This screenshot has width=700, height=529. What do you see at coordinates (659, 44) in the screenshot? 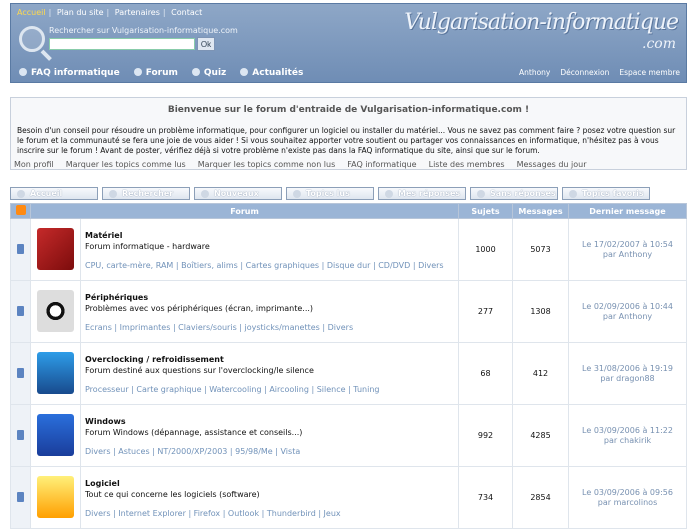
I see `site-logo-domain: .com` at bounding box center [659, 44].